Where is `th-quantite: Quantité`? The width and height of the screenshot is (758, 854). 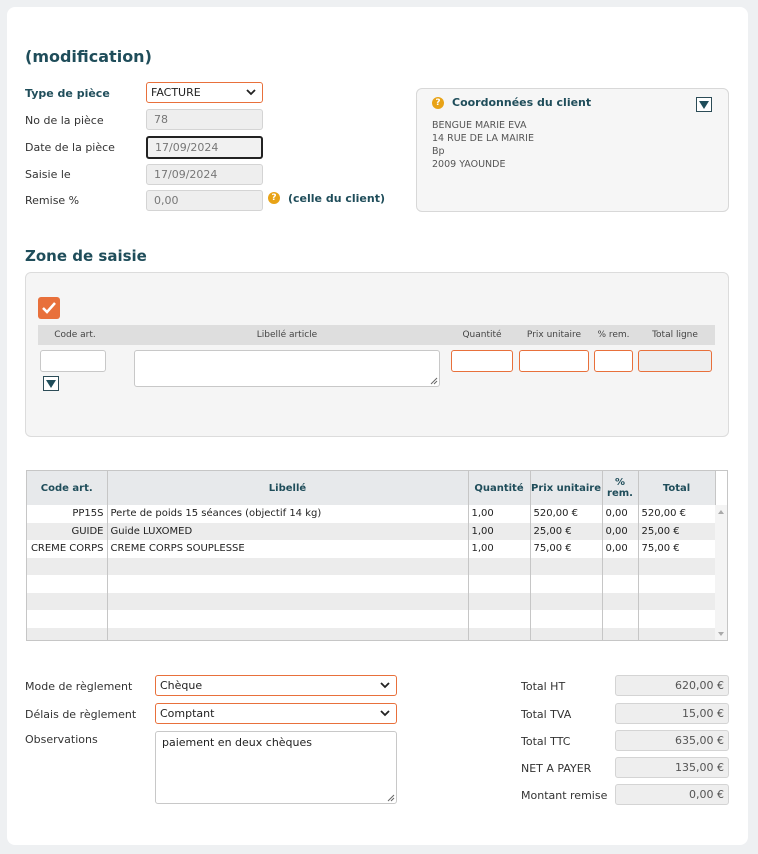 th-quantite: Quantité is located at coordinates (499, 488).